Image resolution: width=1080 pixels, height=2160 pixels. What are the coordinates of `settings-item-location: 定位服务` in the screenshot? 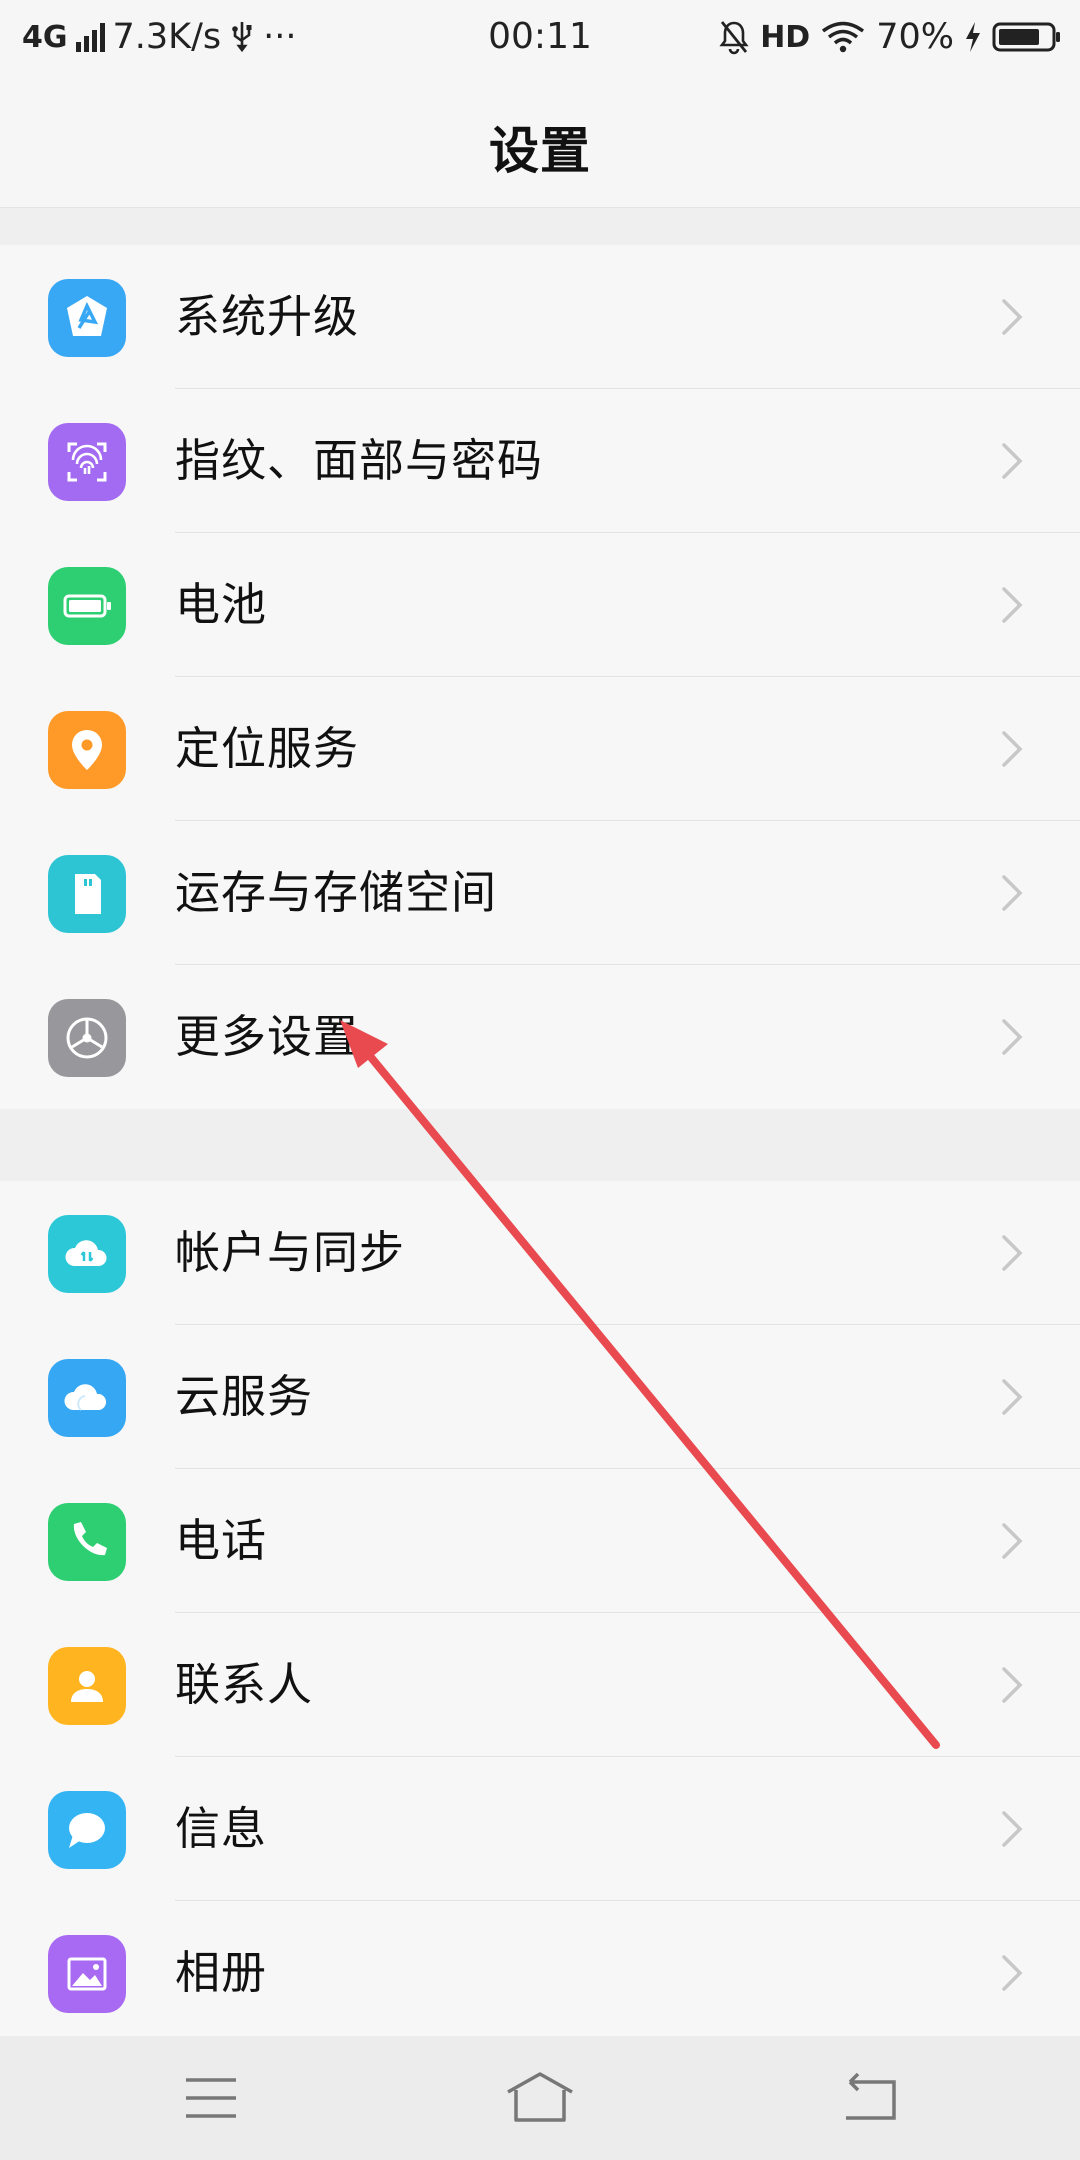 It's located at (540, 749).